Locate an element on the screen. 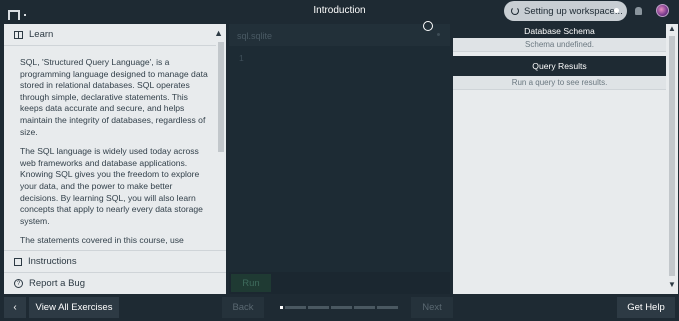  progress-segment-current is located at coordinates (281, 307).